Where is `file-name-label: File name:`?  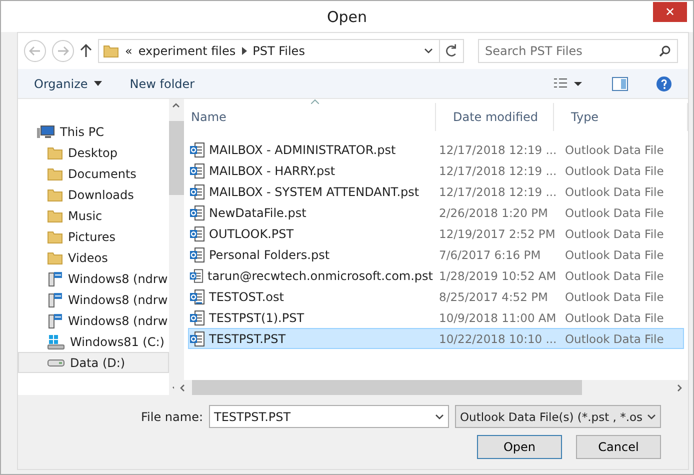 file-name-label: File name: is located at coordinates (172, 417).